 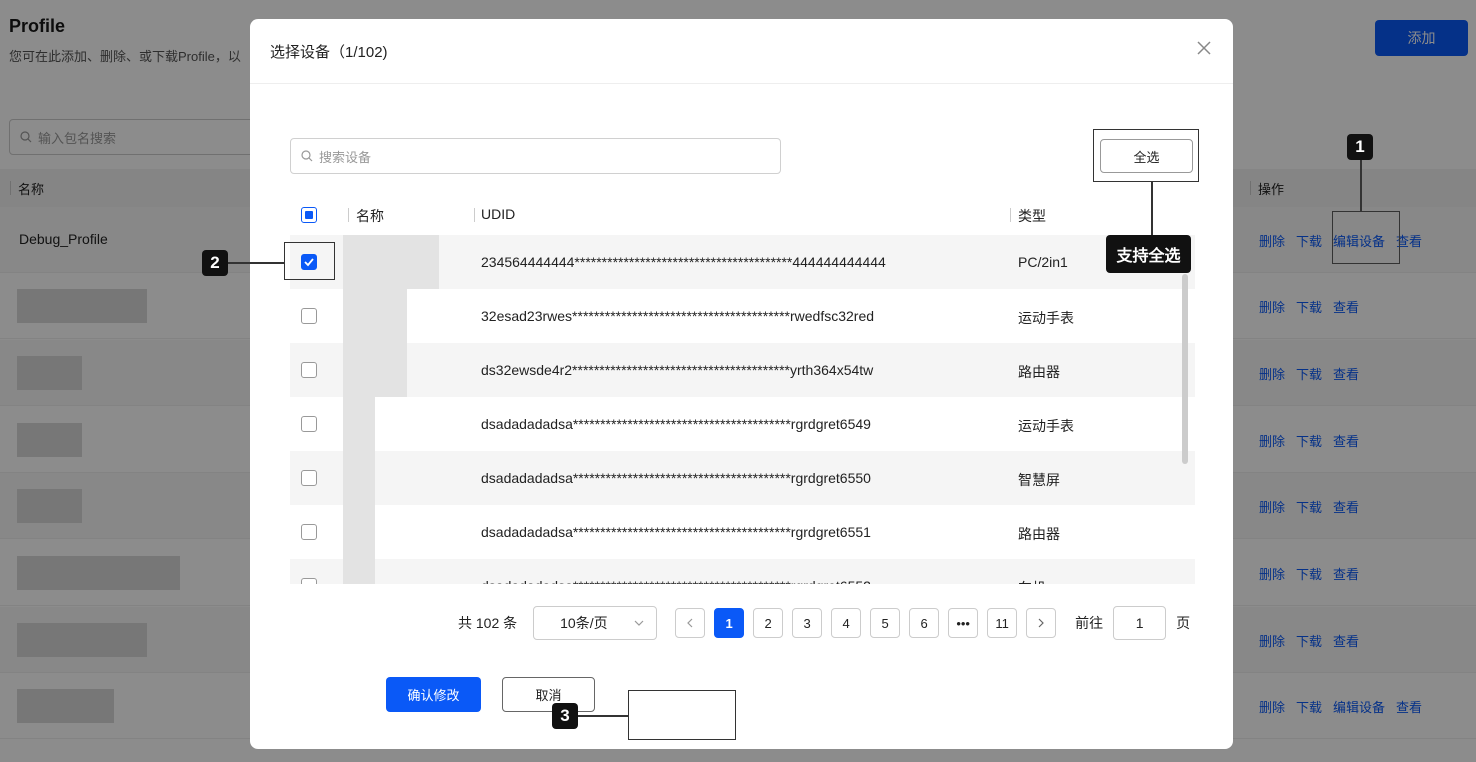 What do you see at coordinates (1204, 48) in the screenshot?
I see `close-icon` at bounding box center [1204, 48].